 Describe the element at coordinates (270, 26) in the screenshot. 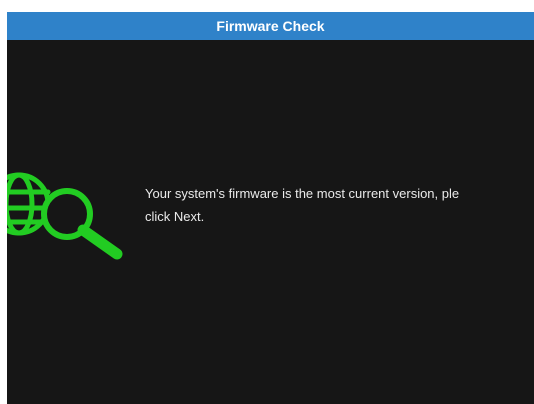

I see `dialog-title: Firmware Check` at that location.